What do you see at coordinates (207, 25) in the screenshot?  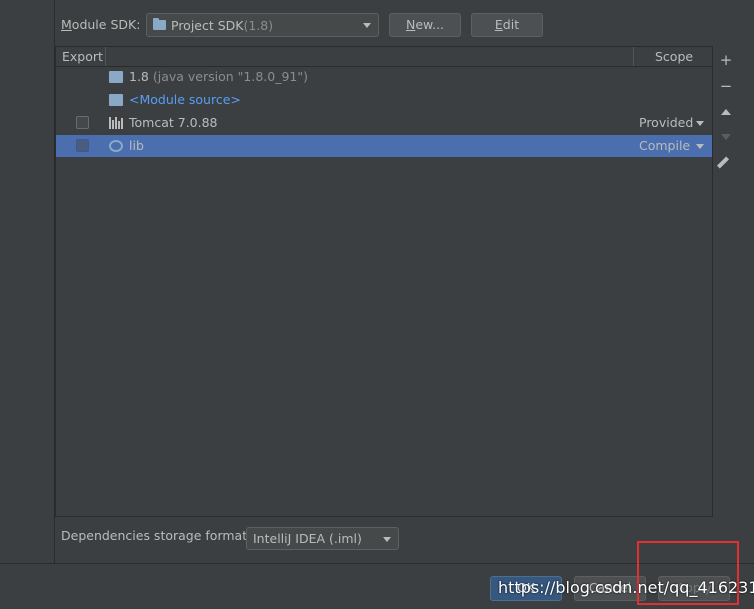 I see `sdk-selected-value: Project SDK` at bounding box center [207, 25].